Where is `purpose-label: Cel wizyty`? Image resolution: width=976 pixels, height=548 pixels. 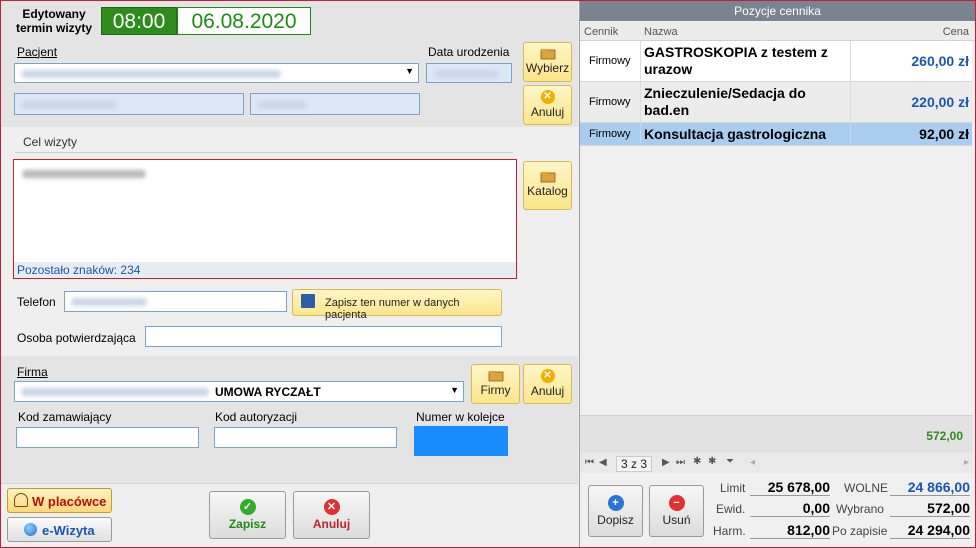
purpose-label: Cel wizyty is located at coordinates (50, 142).